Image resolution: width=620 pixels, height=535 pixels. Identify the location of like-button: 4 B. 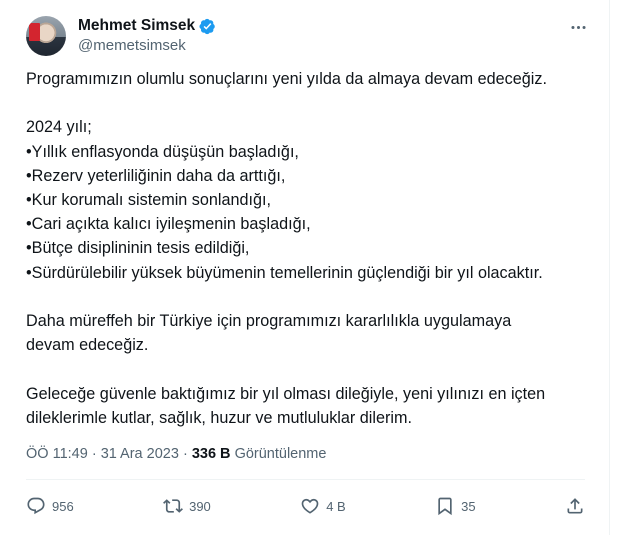
(323, 506).